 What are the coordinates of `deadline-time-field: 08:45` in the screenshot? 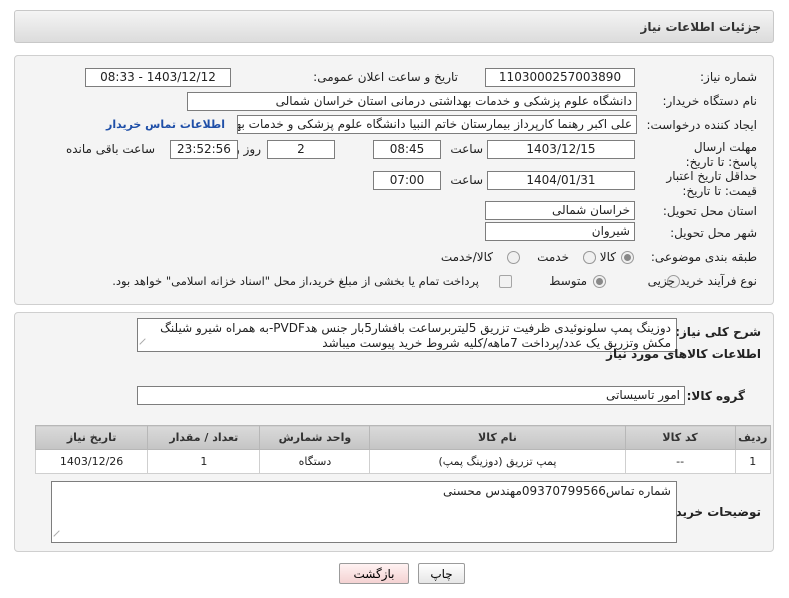 It's located at (407, 149).